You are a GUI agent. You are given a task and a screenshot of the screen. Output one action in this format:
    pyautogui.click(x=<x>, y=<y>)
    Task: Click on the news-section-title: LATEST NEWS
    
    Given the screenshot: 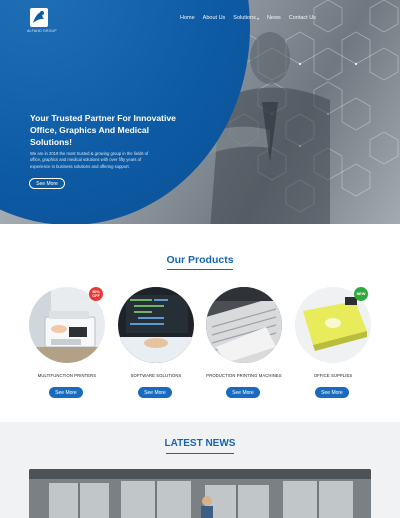 What is the action you would take?
    pyautogui.click(x=200, y=443)
    